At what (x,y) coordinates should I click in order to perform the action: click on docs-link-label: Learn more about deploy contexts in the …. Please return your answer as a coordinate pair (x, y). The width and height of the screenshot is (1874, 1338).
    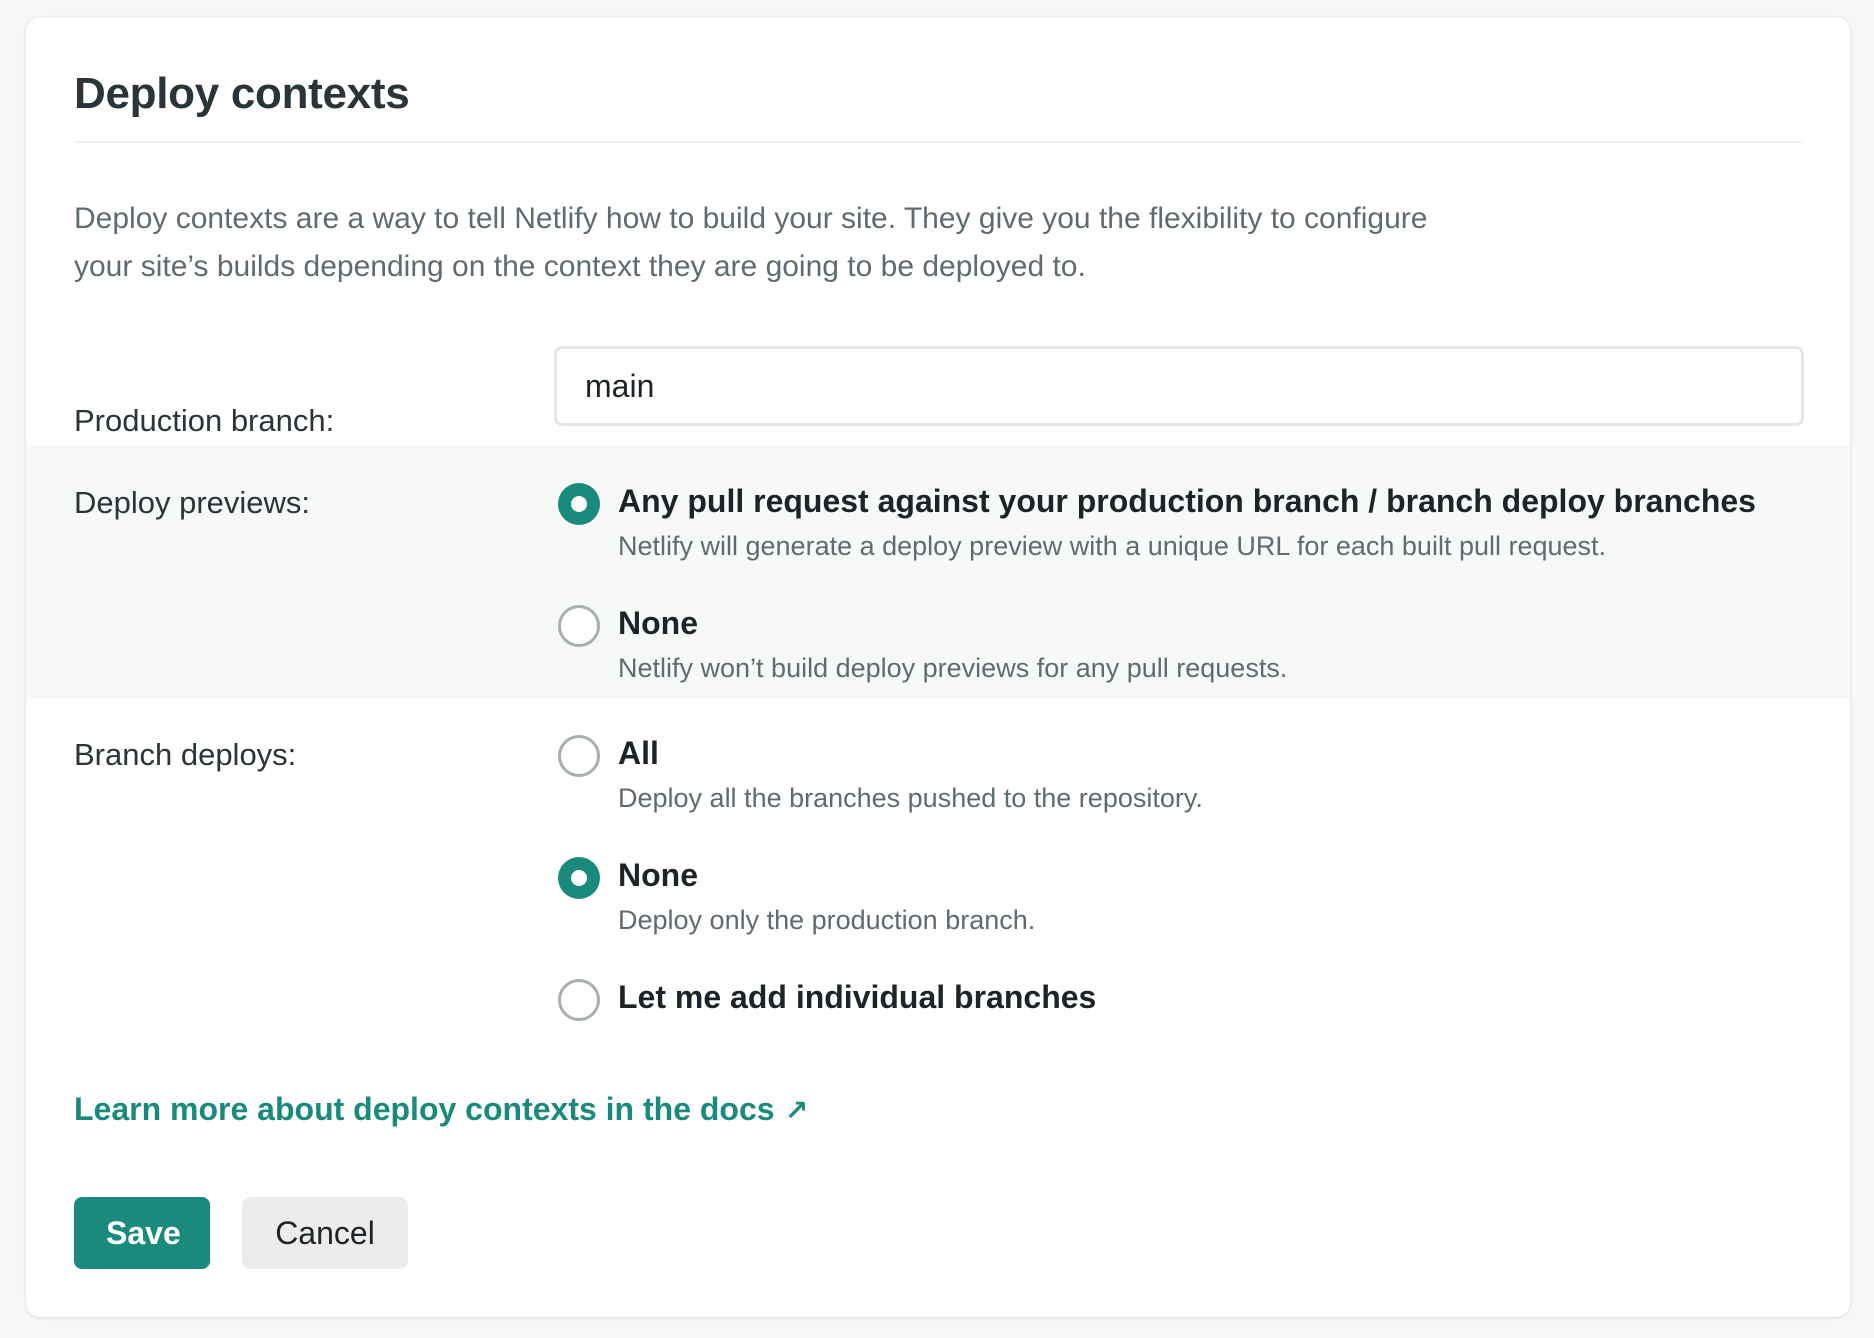
    Looking at the image, I should click on (424, 1109).